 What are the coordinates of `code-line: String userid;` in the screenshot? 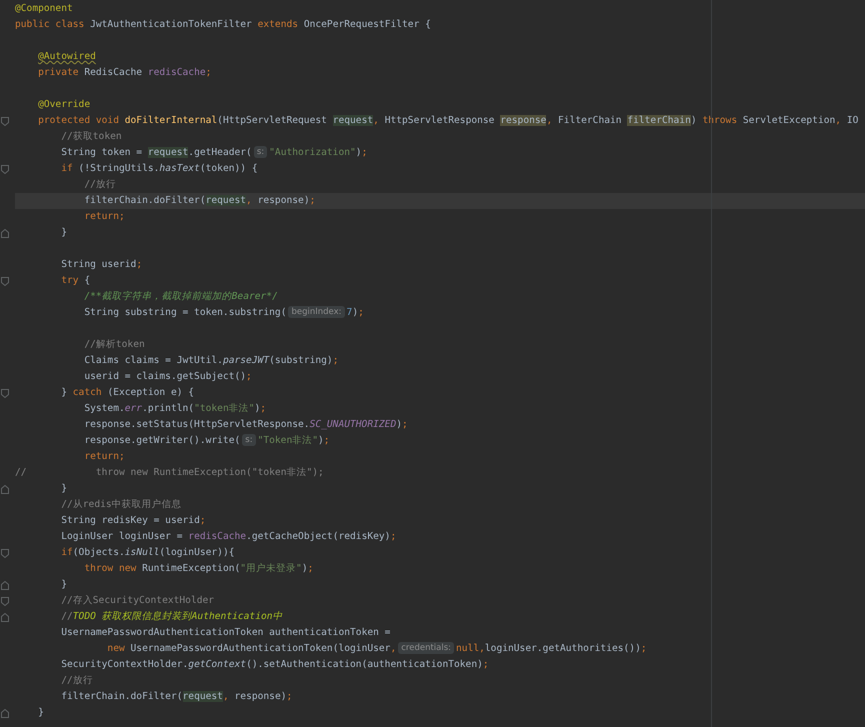 It's located at (102, 265).